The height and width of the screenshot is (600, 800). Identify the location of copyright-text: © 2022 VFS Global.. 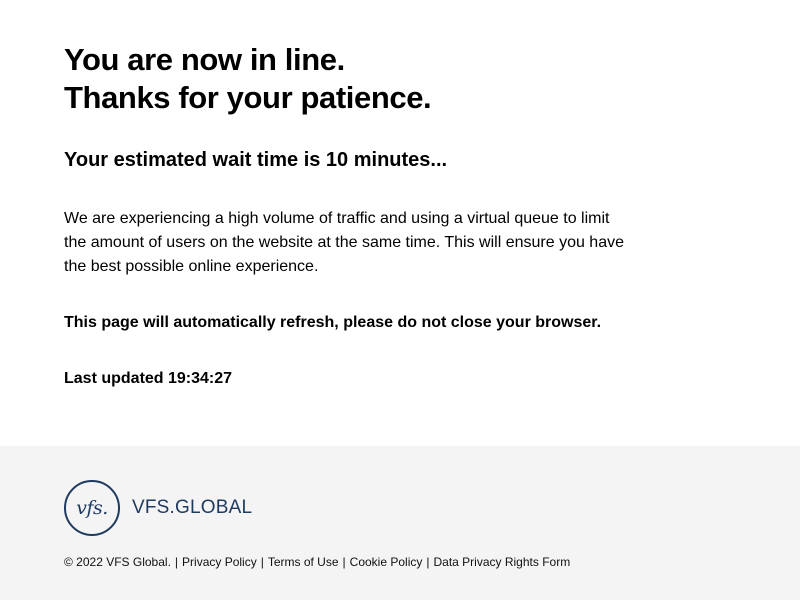
(117, 562).